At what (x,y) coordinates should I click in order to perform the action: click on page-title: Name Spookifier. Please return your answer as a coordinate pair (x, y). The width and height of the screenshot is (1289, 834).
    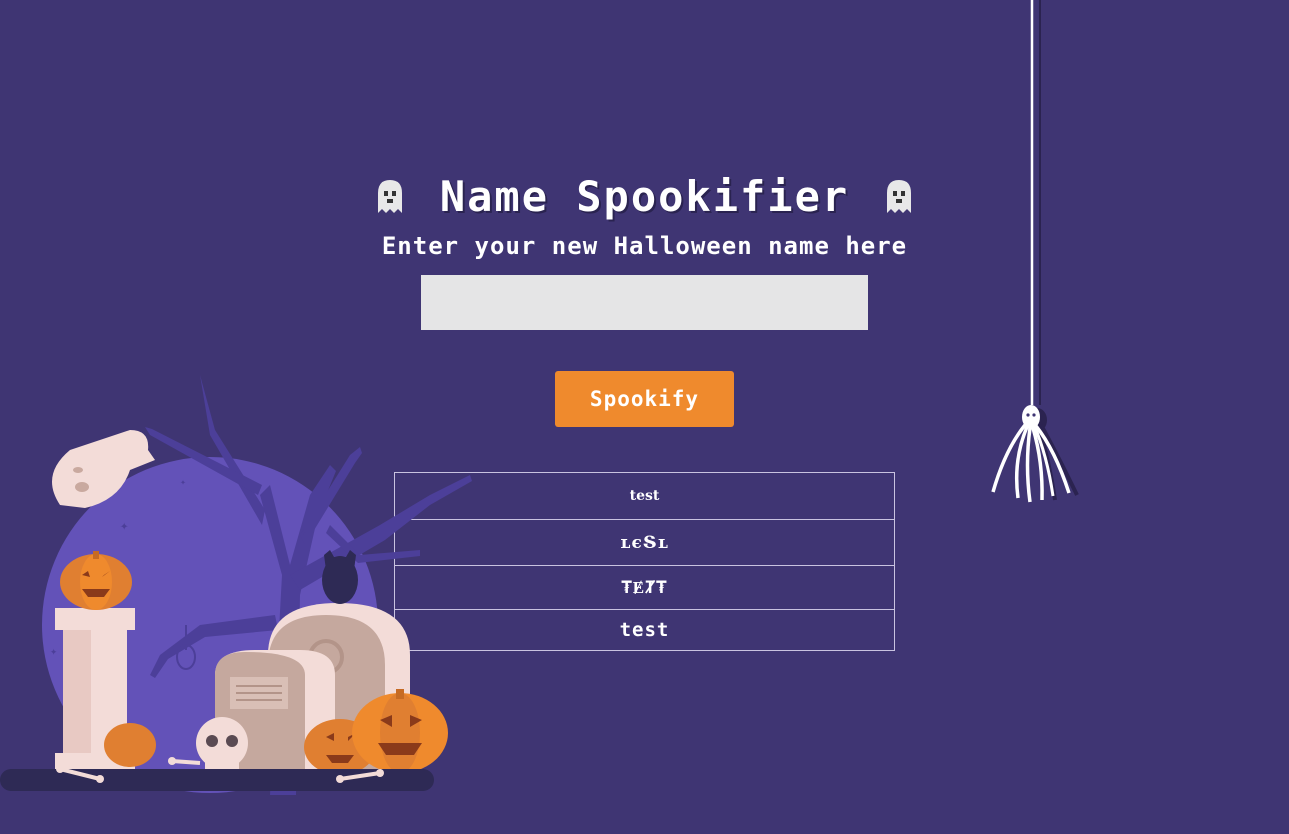
    Looking at the image, I should click on (644, 196).